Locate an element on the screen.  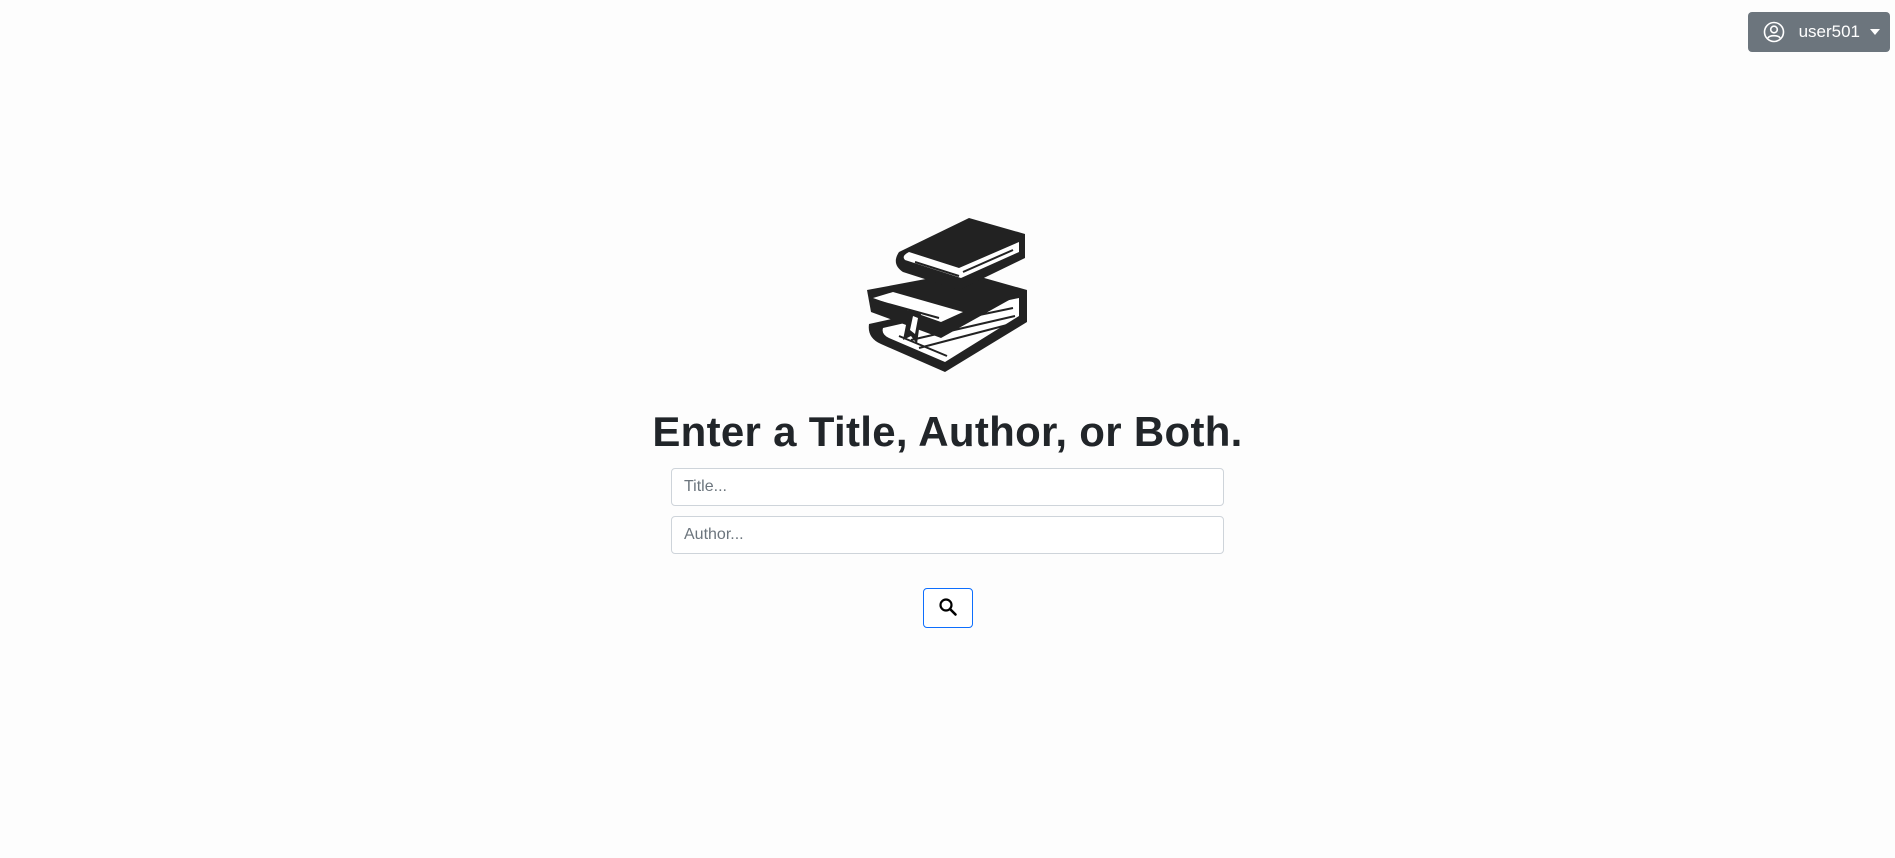
search-icon is located at coordinates (948, 608).